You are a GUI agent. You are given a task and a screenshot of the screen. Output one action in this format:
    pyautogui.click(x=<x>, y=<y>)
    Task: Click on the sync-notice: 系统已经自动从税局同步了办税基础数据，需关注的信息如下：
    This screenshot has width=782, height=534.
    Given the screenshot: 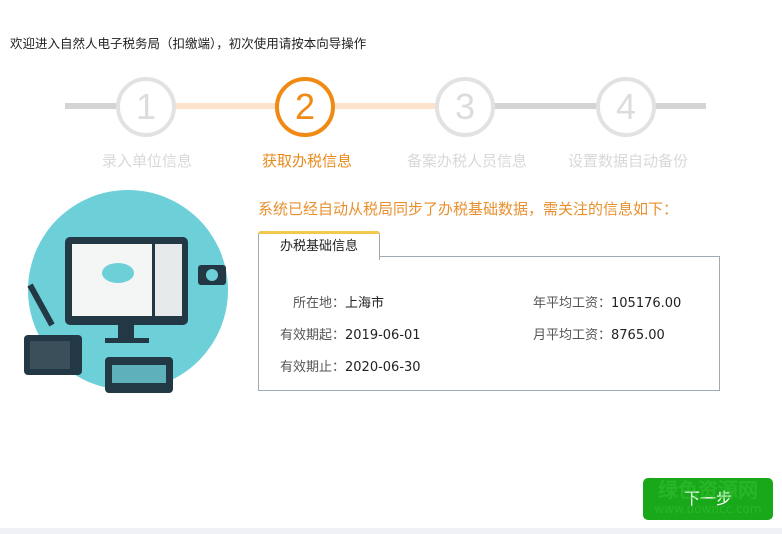 What is the action you would take?
    pyautogui.click(x=468, y=209)
    